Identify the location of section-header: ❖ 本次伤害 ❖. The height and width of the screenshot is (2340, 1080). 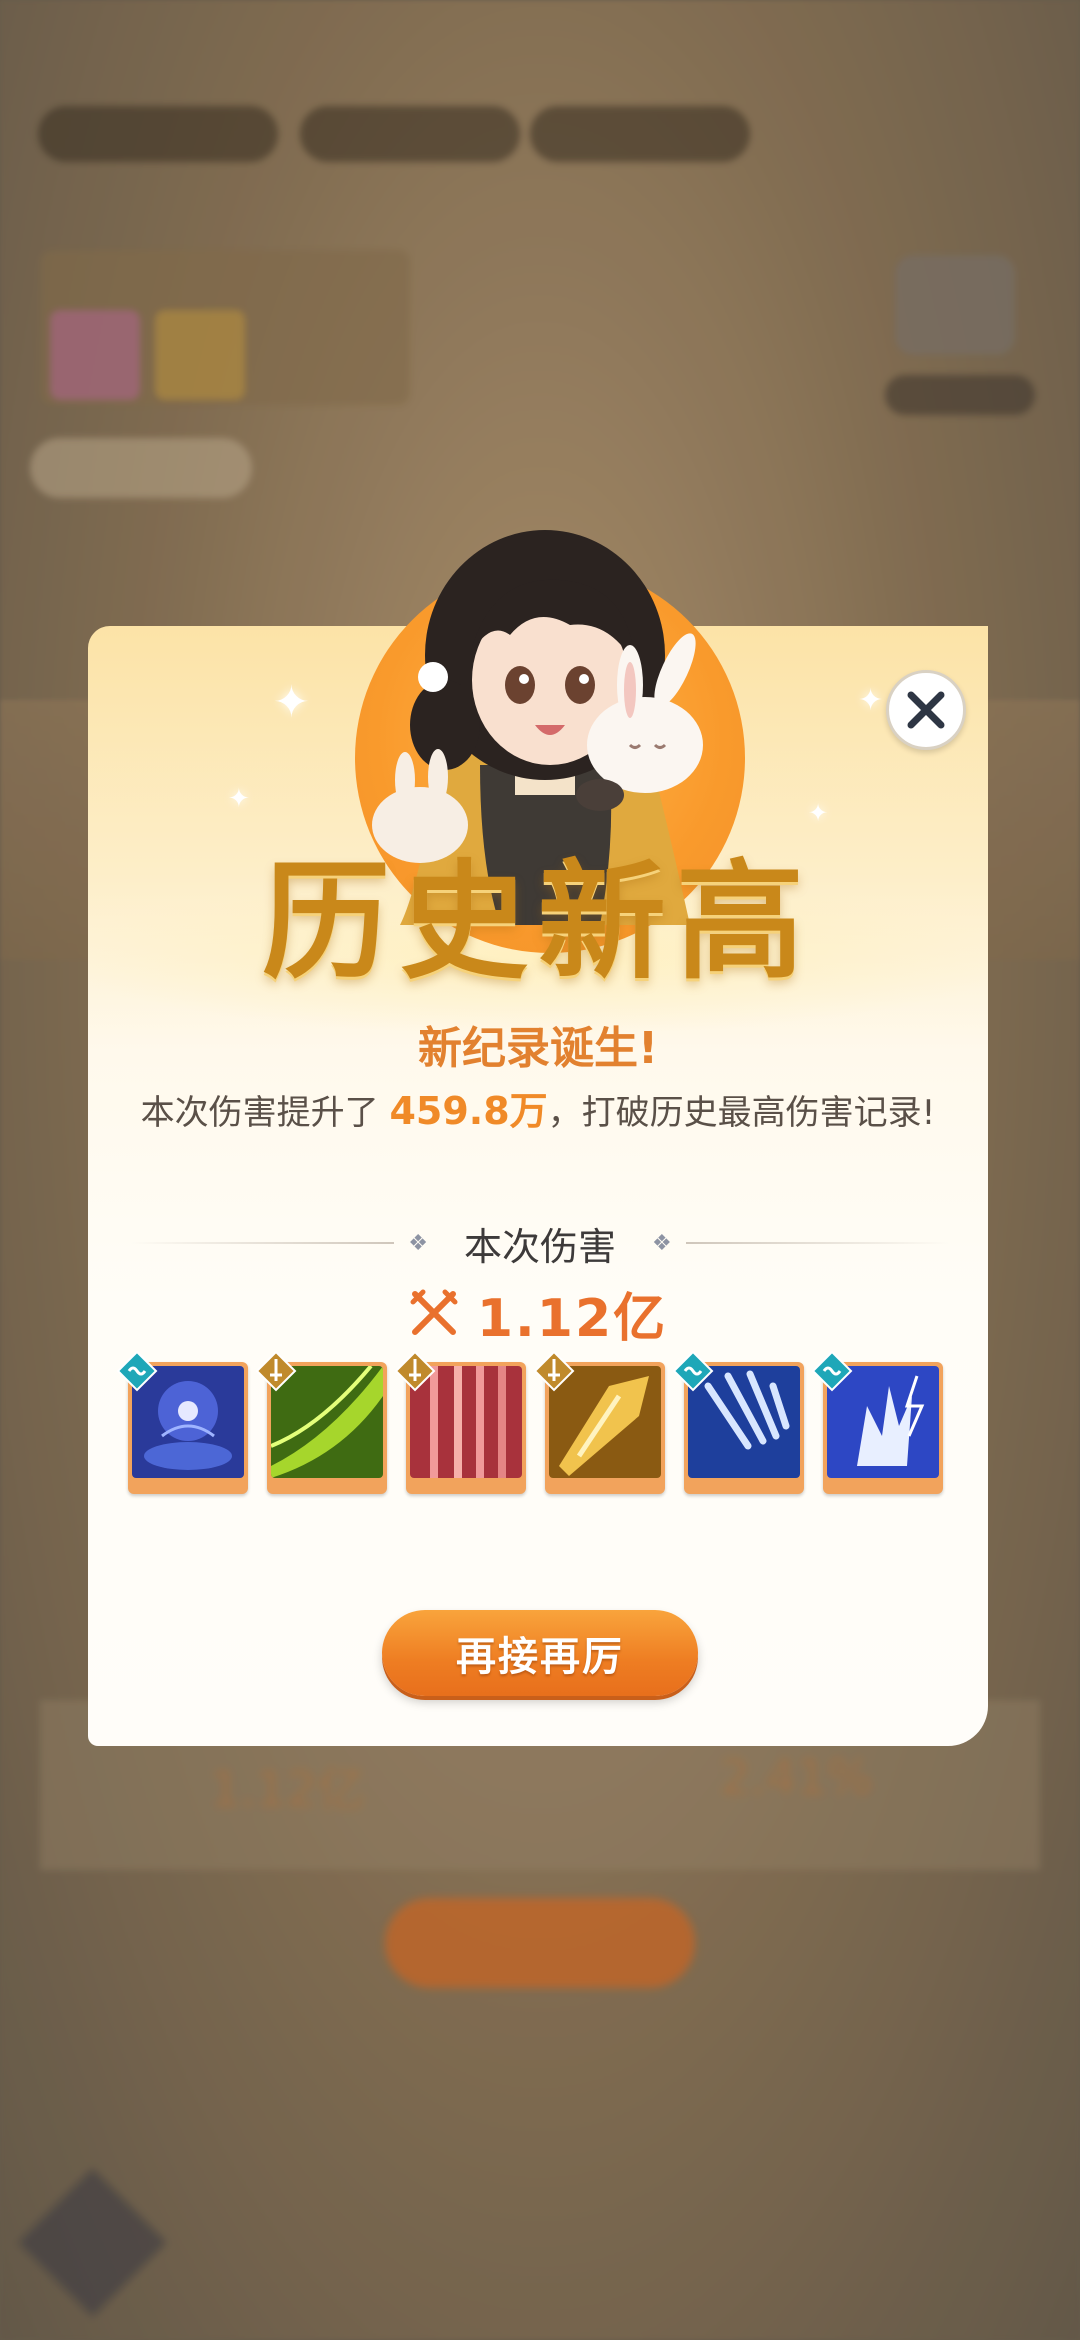
(540, 1243).